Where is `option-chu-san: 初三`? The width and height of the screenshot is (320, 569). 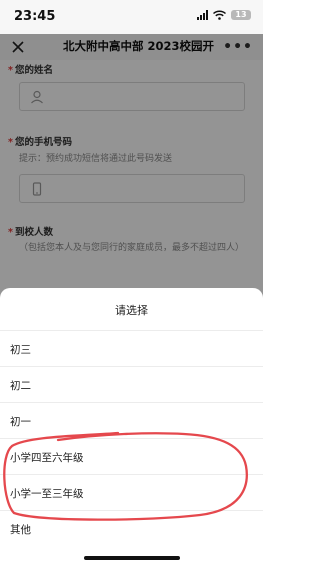 option-chu-san: 初三 is located at coordinates (131, 349).